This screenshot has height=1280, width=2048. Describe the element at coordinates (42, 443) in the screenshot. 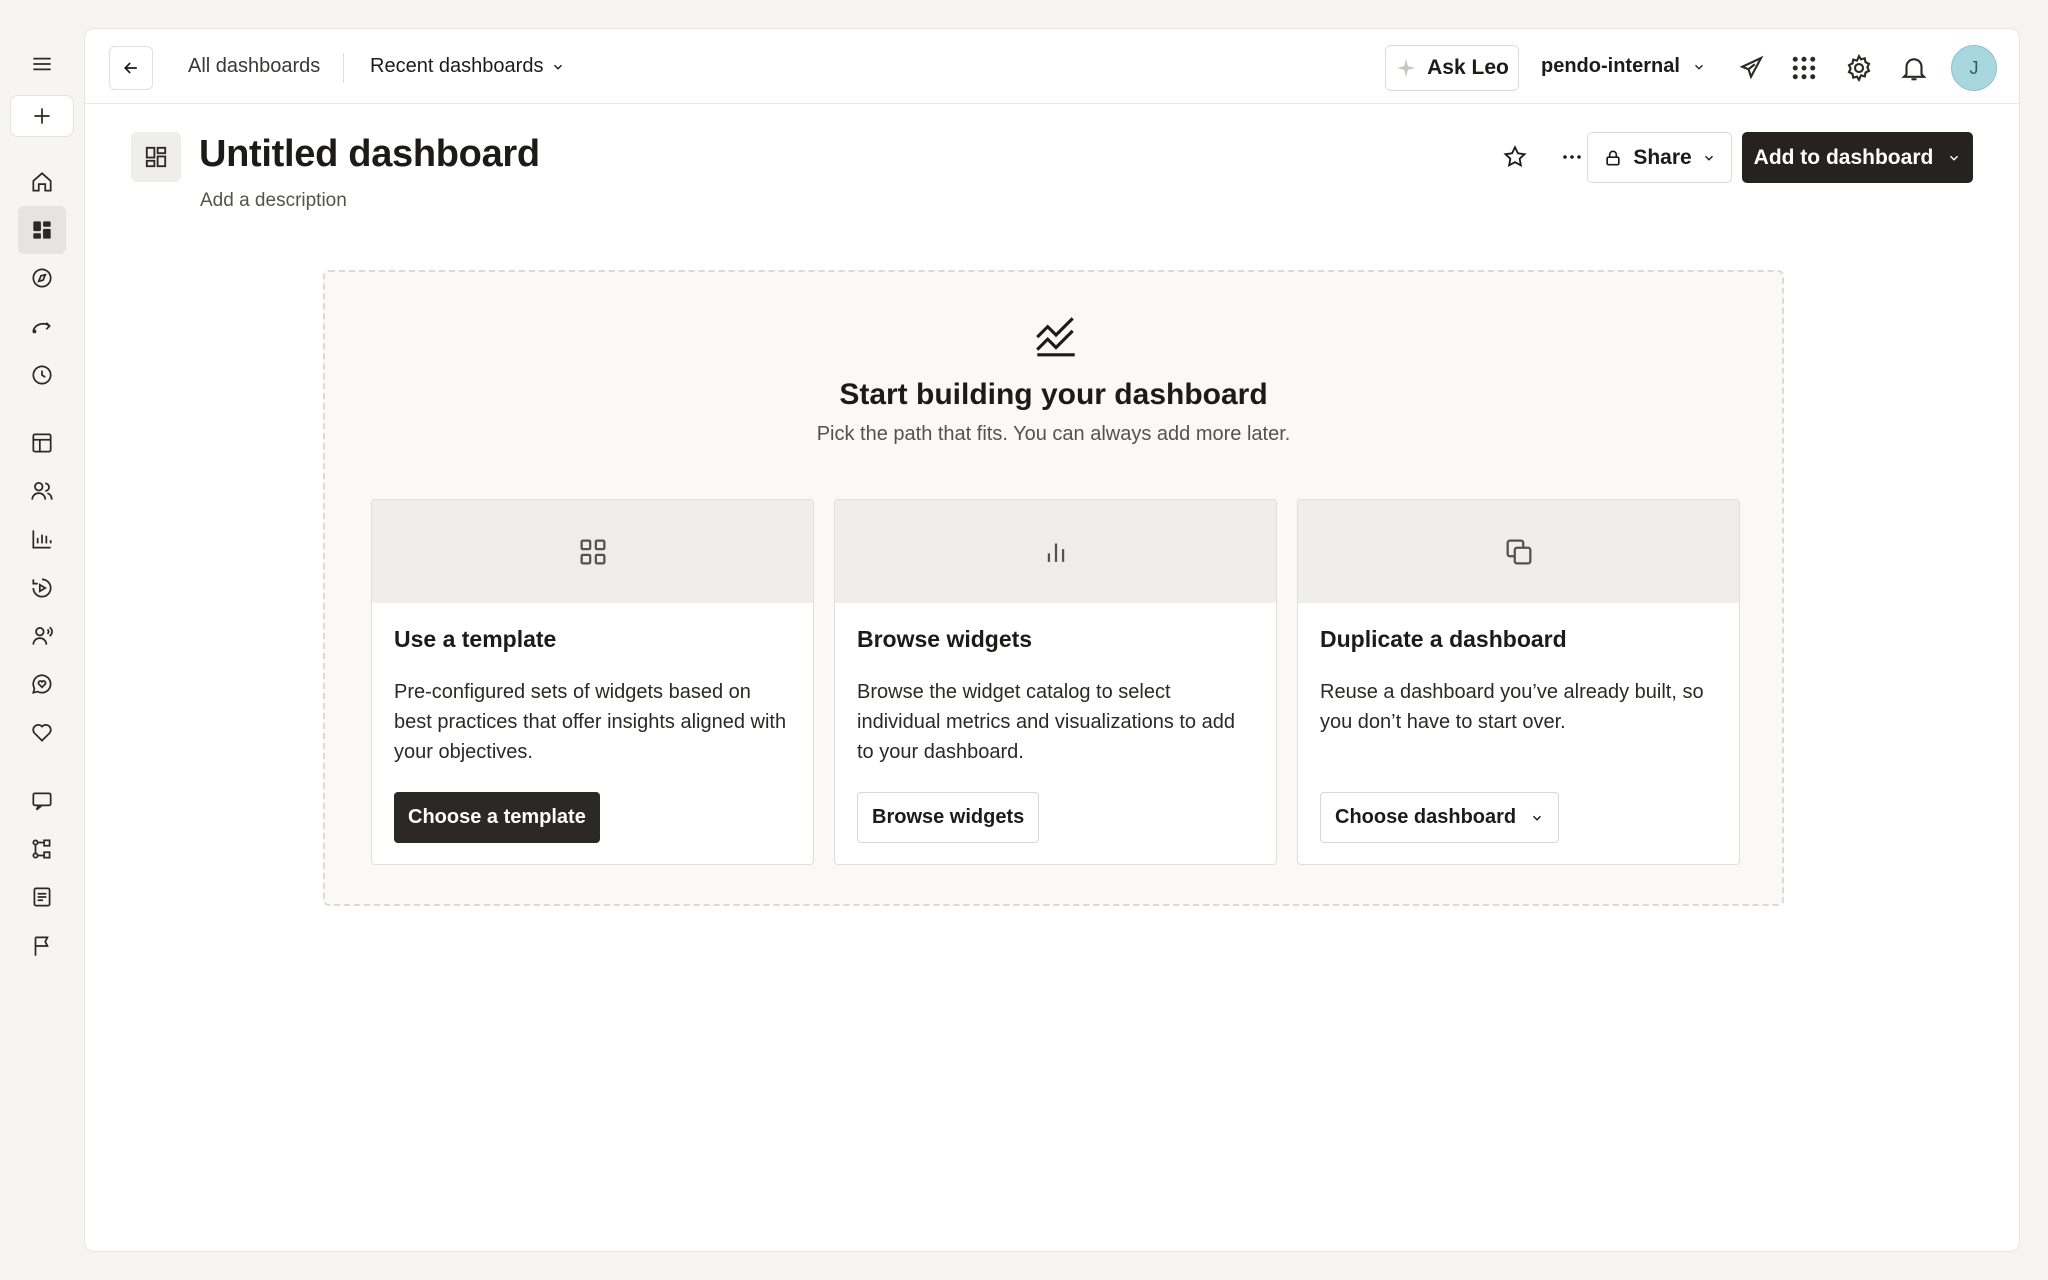

I see `layout-icon` at that location.